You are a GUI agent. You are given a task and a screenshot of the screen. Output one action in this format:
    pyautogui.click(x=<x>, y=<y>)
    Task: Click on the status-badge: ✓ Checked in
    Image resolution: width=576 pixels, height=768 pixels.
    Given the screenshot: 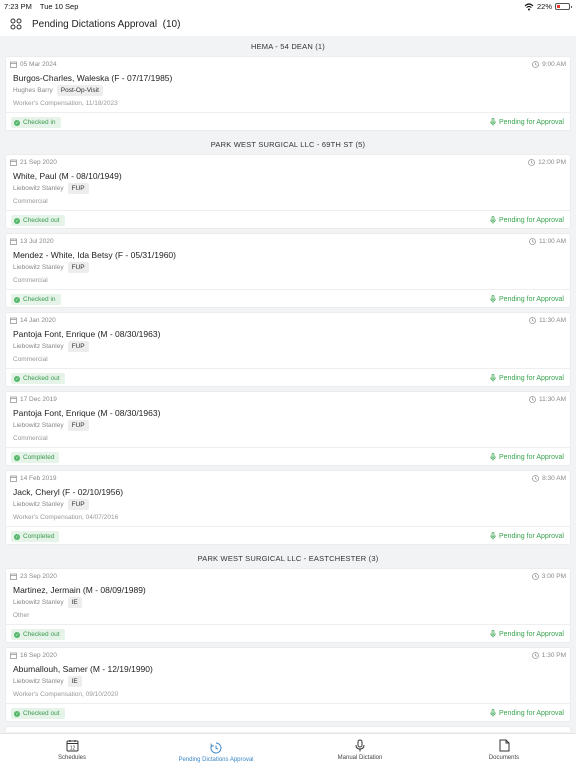 What is the action you would take?
    pyautogui.click(x=36, y=122)
    